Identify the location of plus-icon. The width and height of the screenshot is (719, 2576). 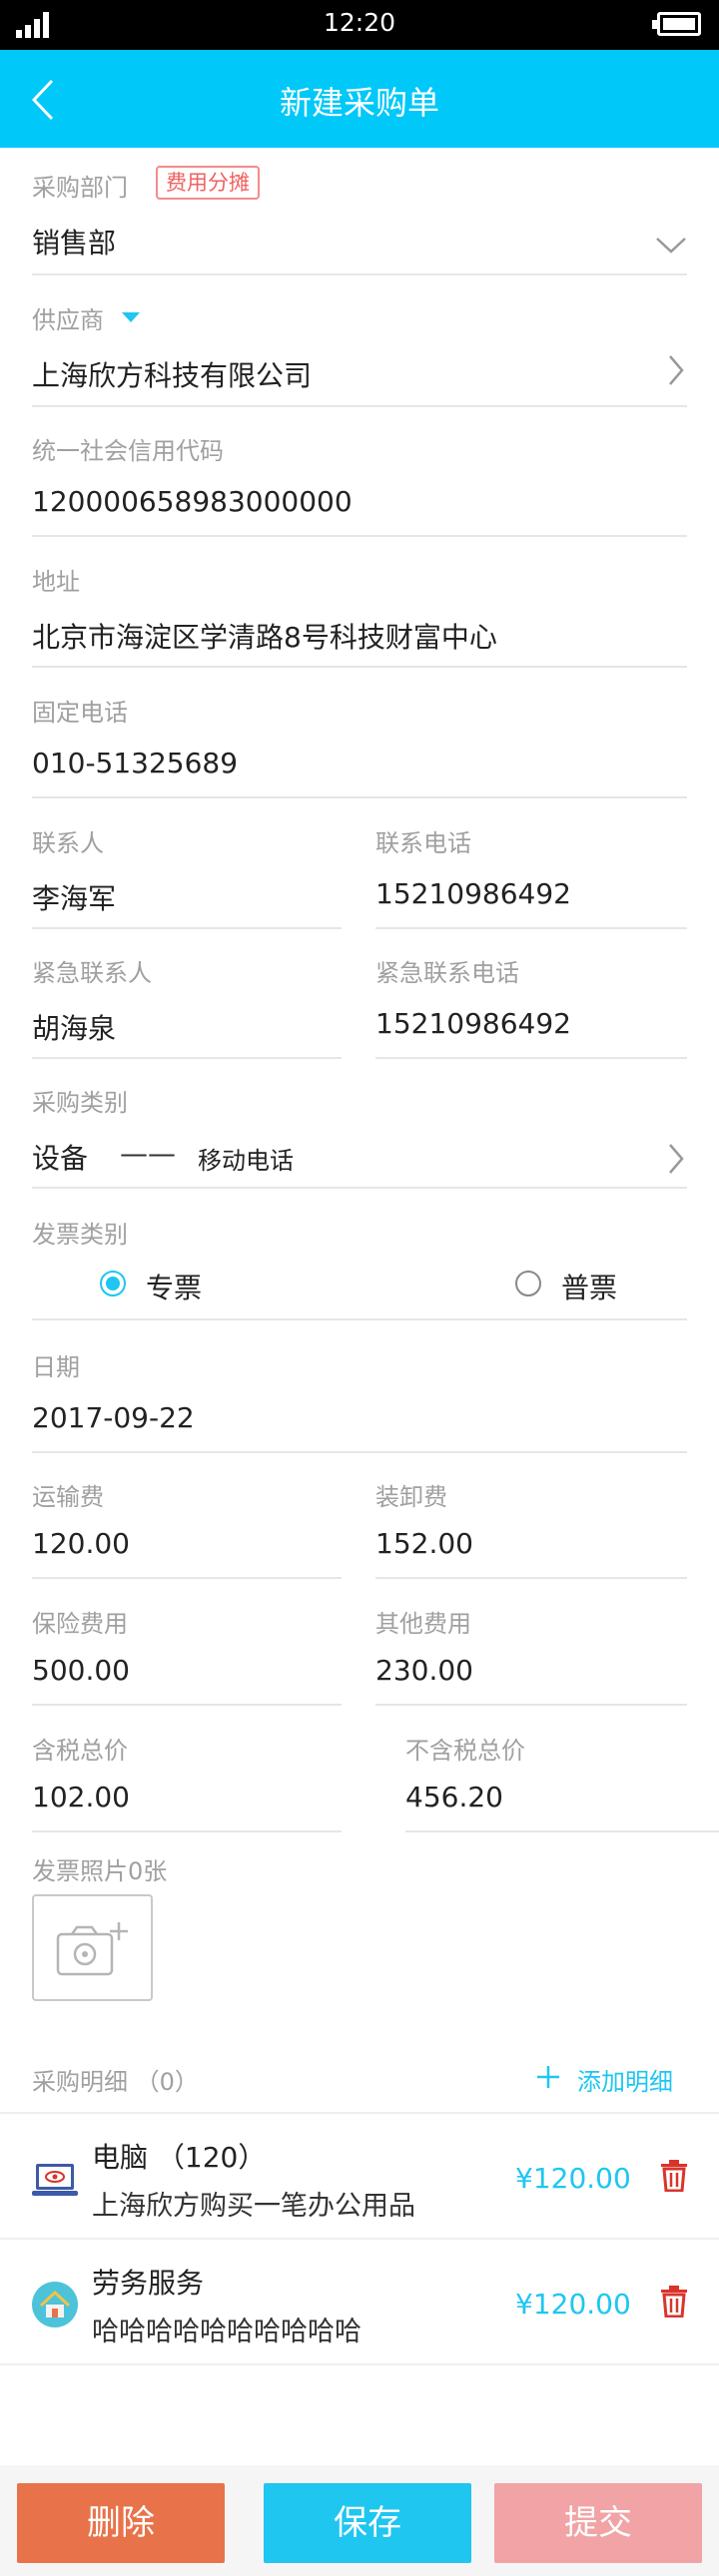
(548, 2077).